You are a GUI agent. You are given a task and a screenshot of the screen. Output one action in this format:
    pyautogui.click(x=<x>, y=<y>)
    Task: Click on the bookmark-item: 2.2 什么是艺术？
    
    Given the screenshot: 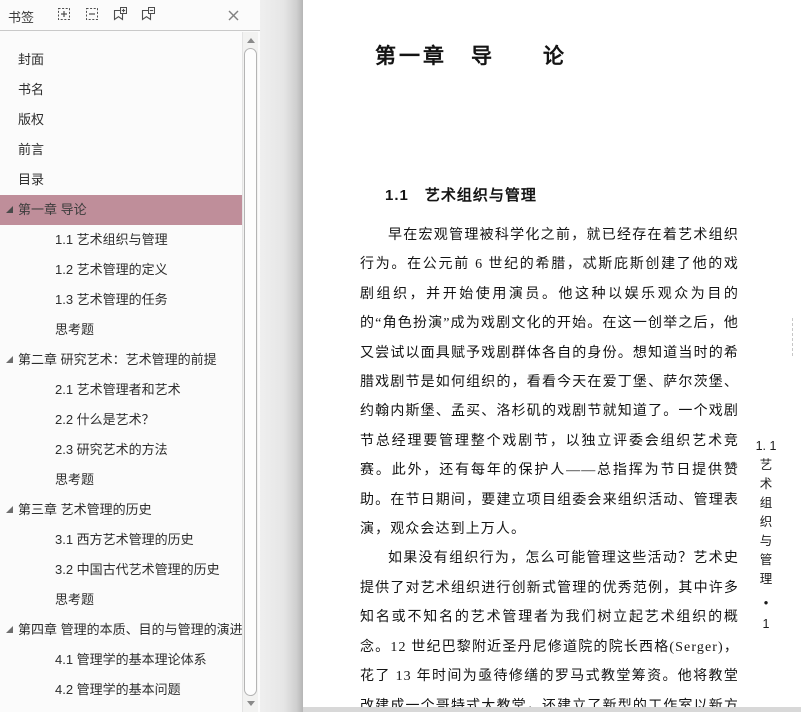 What is the action you would take?
    pyautogui.click(x=121, y=420)
    